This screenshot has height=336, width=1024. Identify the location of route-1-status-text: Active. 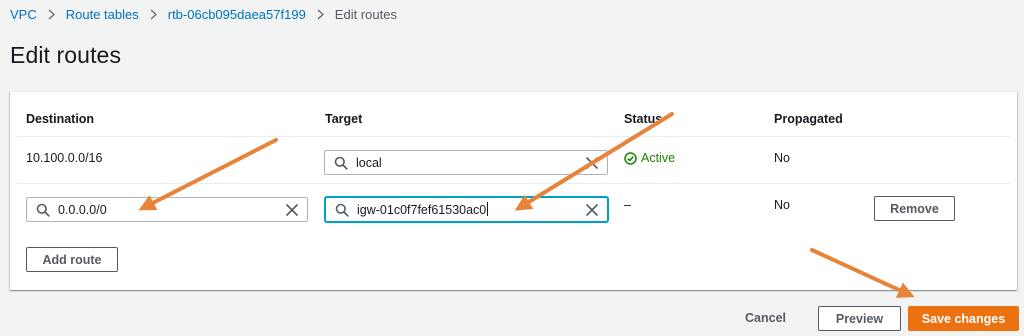
(658, 158).